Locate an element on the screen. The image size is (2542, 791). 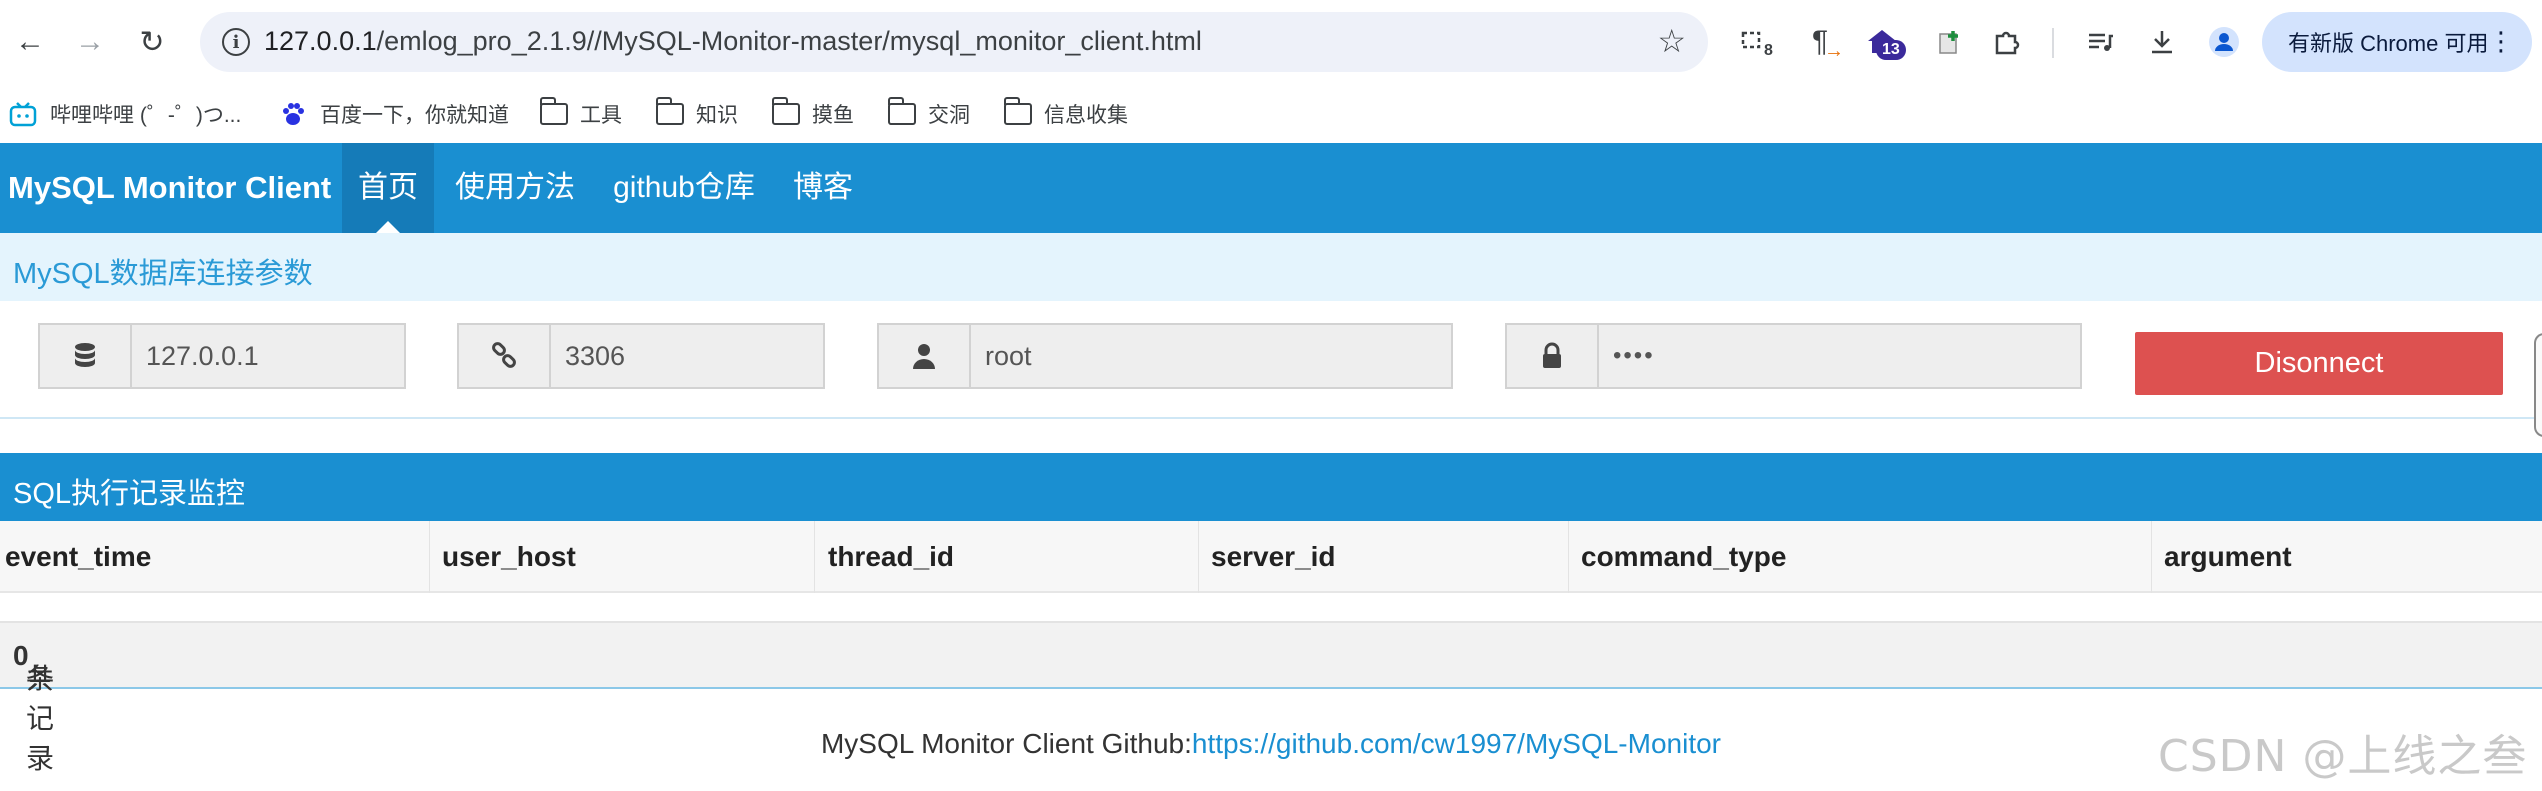
records-count-text: 共 0 条记录 is located at coordinates (33, 707).